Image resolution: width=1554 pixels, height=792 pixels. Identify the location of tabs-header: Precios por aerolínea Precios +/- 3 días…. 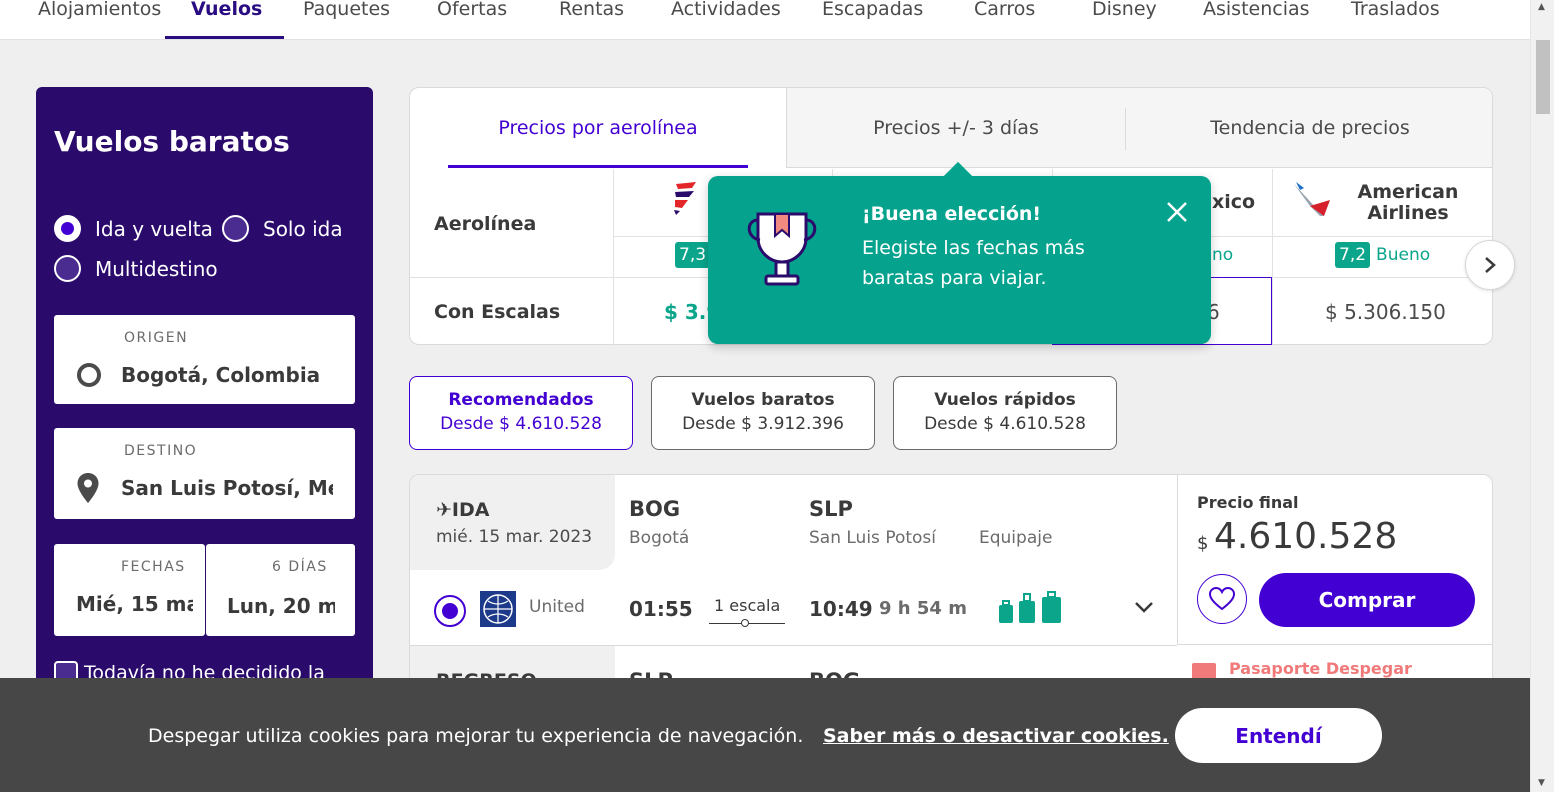
(951, 128).